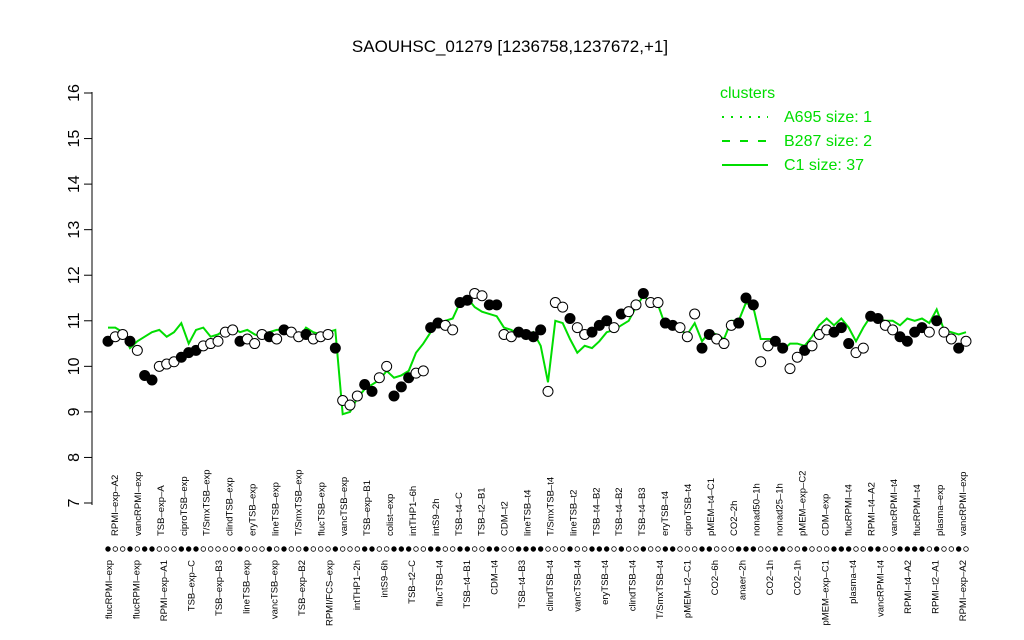  What do you see at coordinates (605, 582) in the screenshot?
I see `x-tick-label-bottom: eryTSB–t4` at bounding box center [605, 582].